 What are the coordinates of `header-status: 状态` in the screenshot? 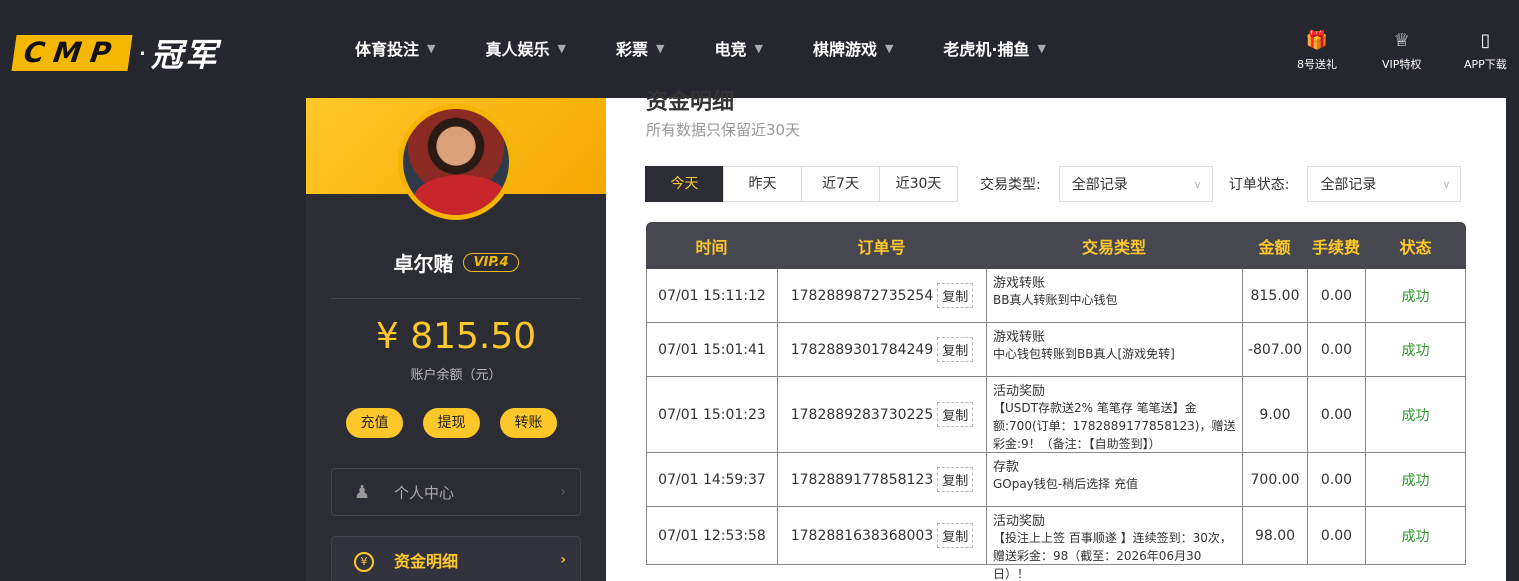 It's located at (1415, 247).